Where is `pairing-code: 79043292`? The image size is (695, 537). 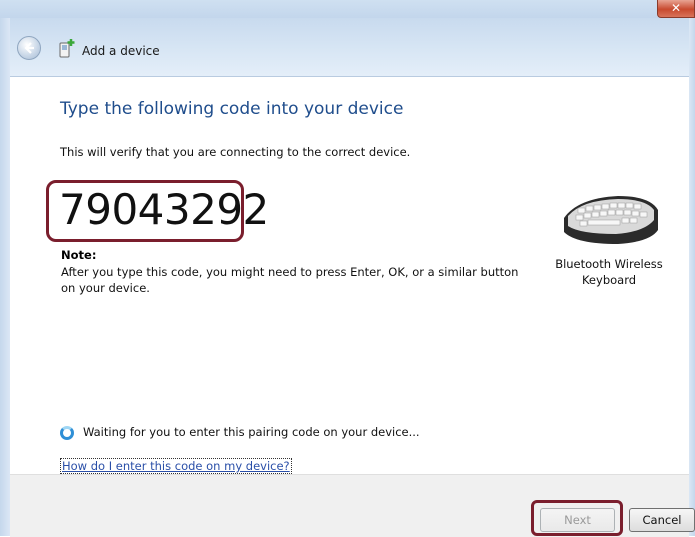
pairing-code: 79043292 is located at coordinates (164, 209).